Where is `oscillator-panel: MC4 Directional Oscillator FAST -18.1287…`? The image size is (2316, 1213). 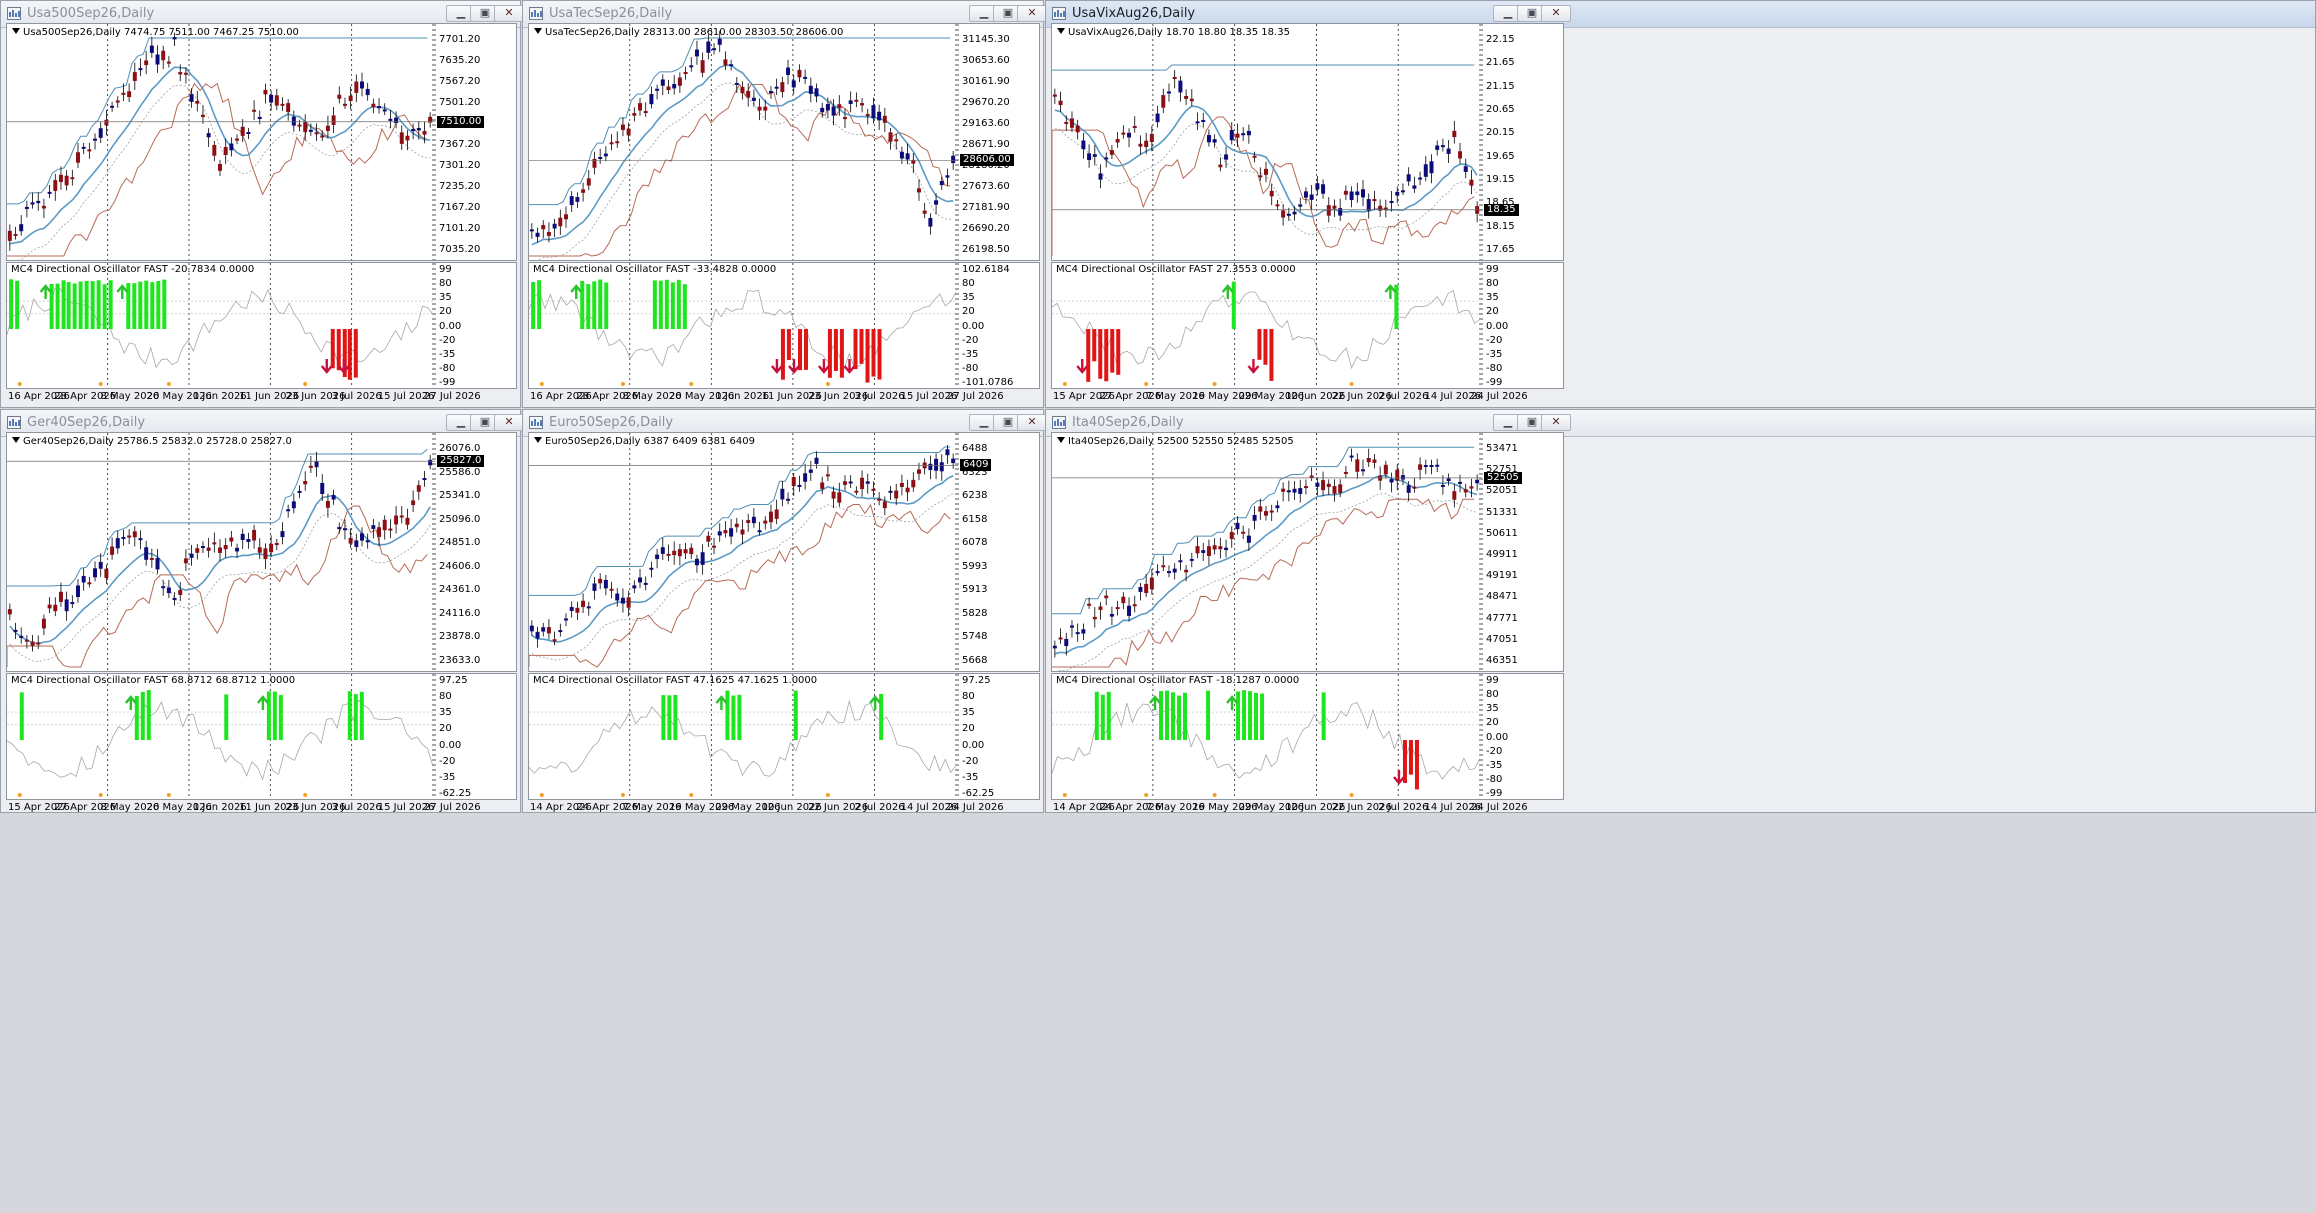
oscillator-panel: MC4 Directional Oscillator FAST -18.1287… is located at coordinates (1307, 736).